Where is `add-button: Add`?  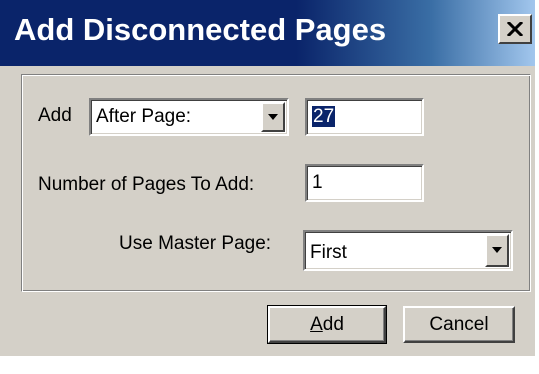 add-button: Add is located at coordinates (327, 324).